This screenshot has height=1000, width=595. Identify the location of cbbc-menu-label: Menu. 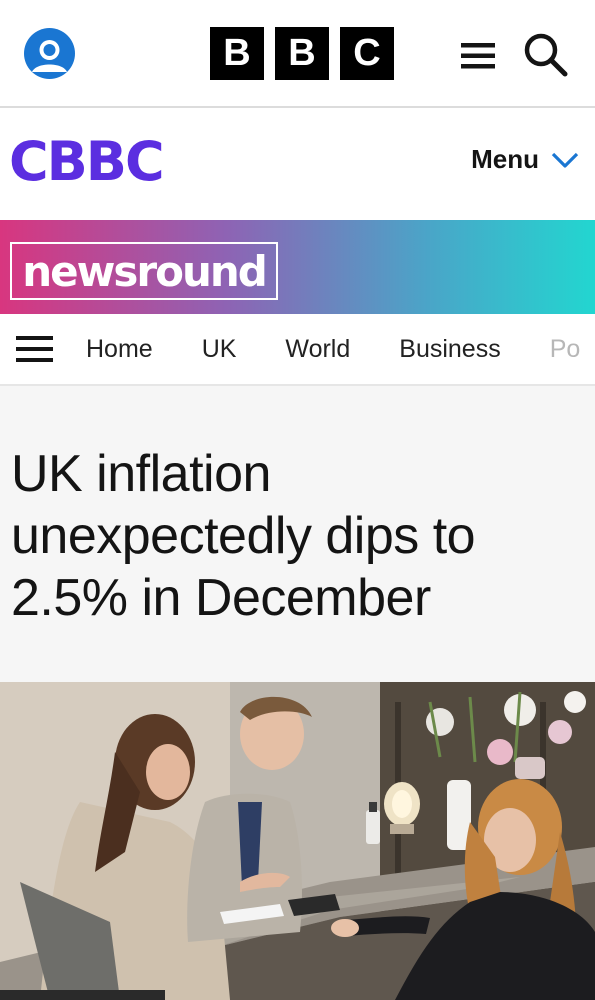
(505, 159).